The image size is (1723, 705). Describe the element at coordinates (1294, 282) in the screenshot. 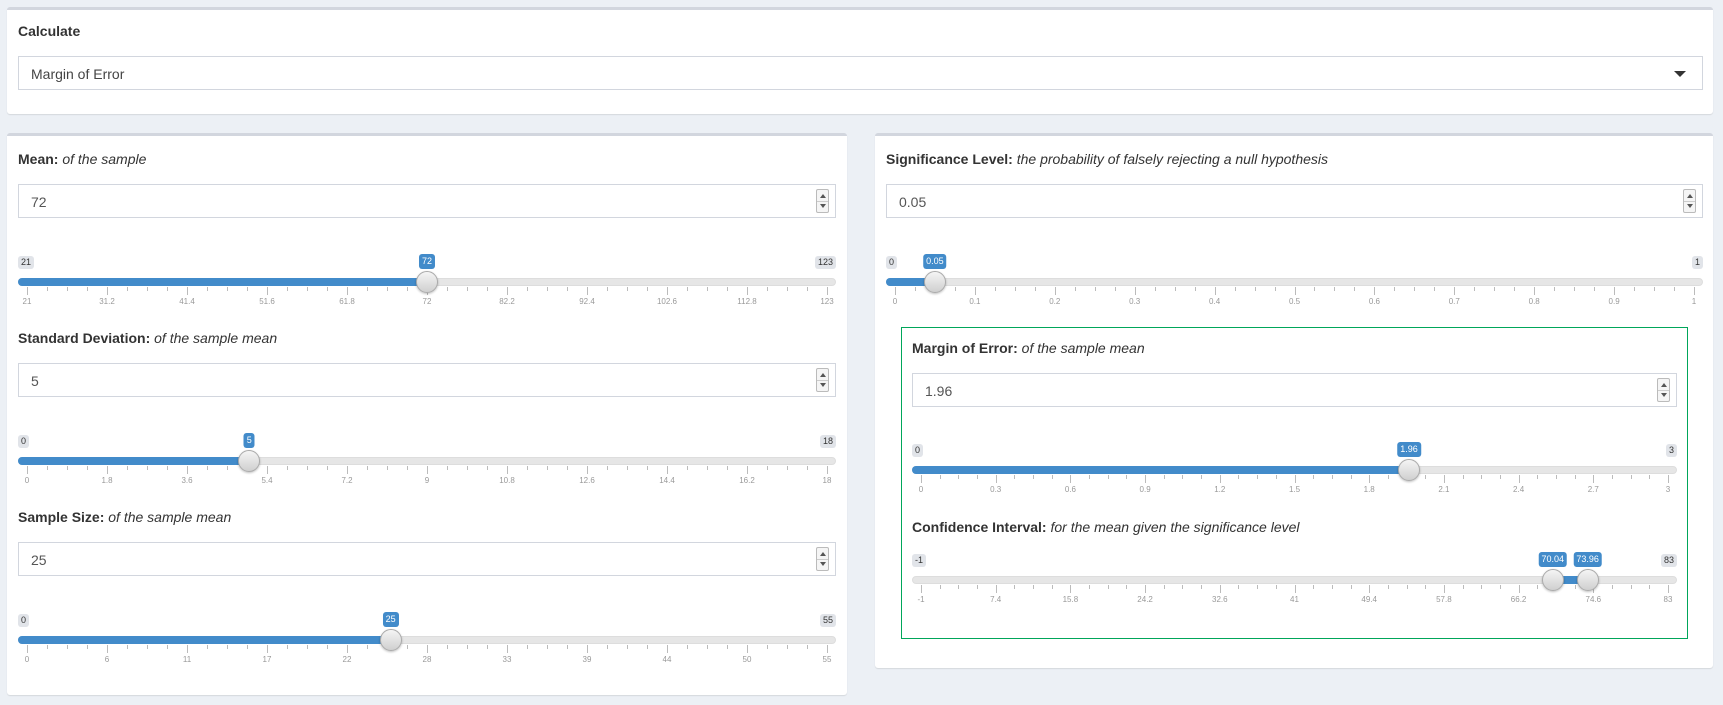

I see `slider-track` at that location.